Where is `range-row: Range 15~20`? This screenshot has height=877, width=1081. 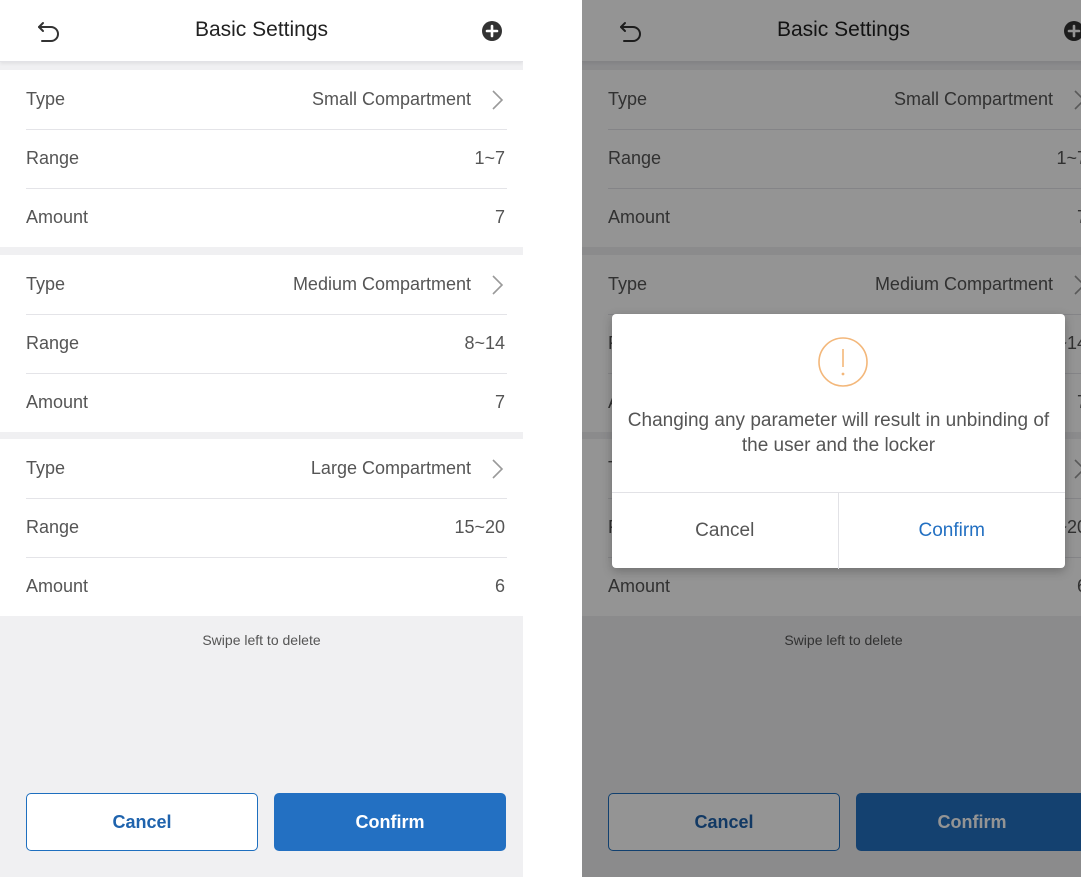 range-row: Range 15~20 is located at coordinates (261, 527).